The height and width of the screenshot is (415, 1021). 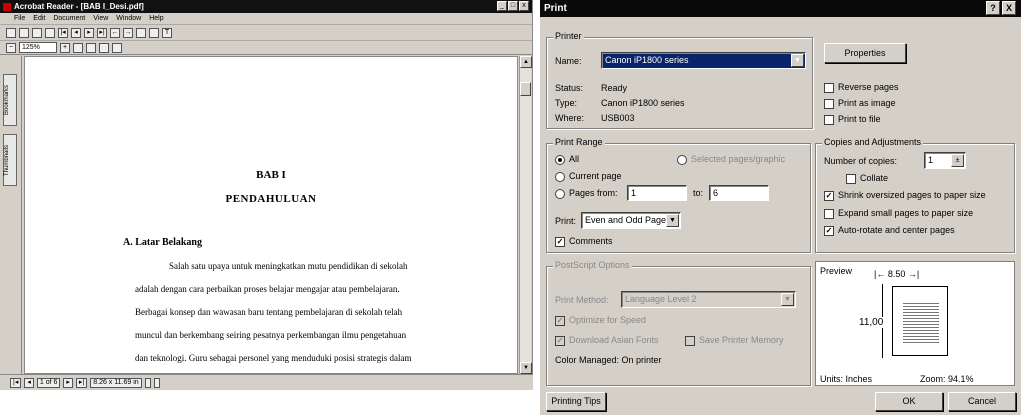 I want to click on print-icon, so click(x=37, y=32).